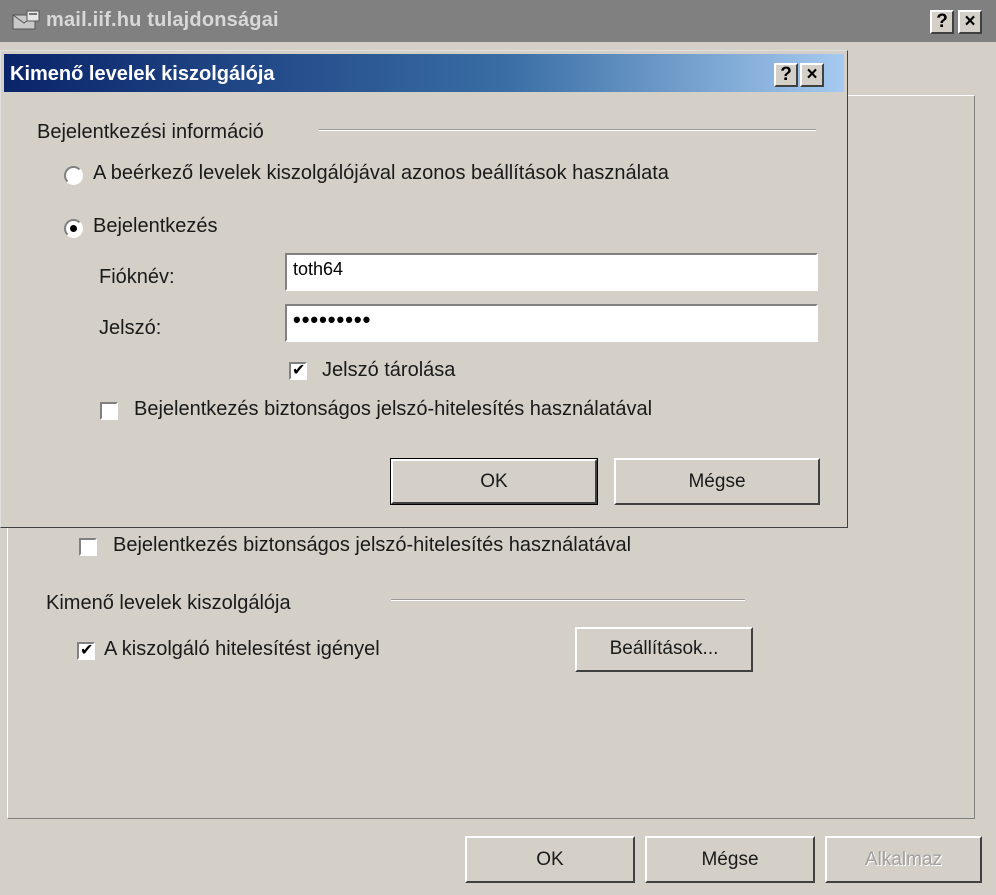 The width and height of the screenshot is (996, 895). I want to click on dialog-title: Kimenő levelek kiszolgálója, so click(142, 74).